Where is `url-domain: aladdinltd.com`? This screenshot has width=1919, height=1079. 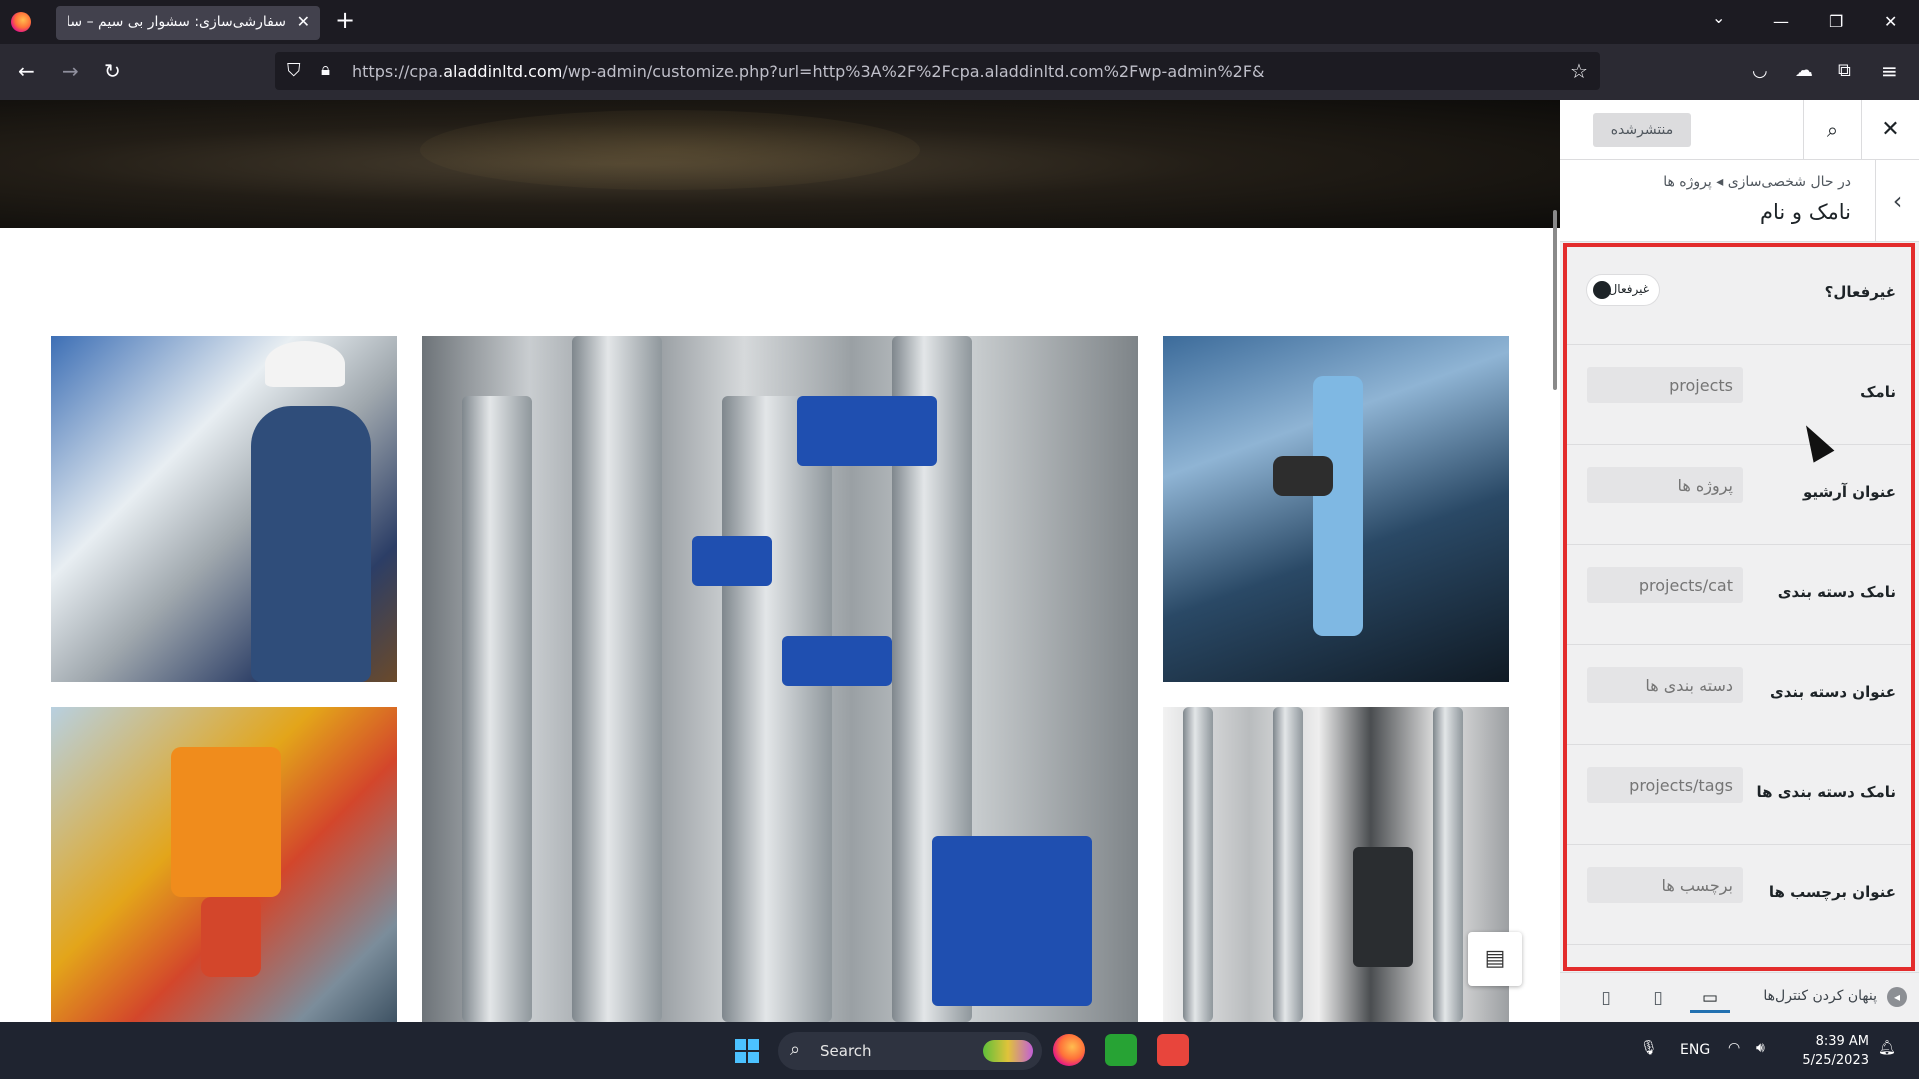
url-domain: aladdinltd.com is located at coordinates (503, 71).